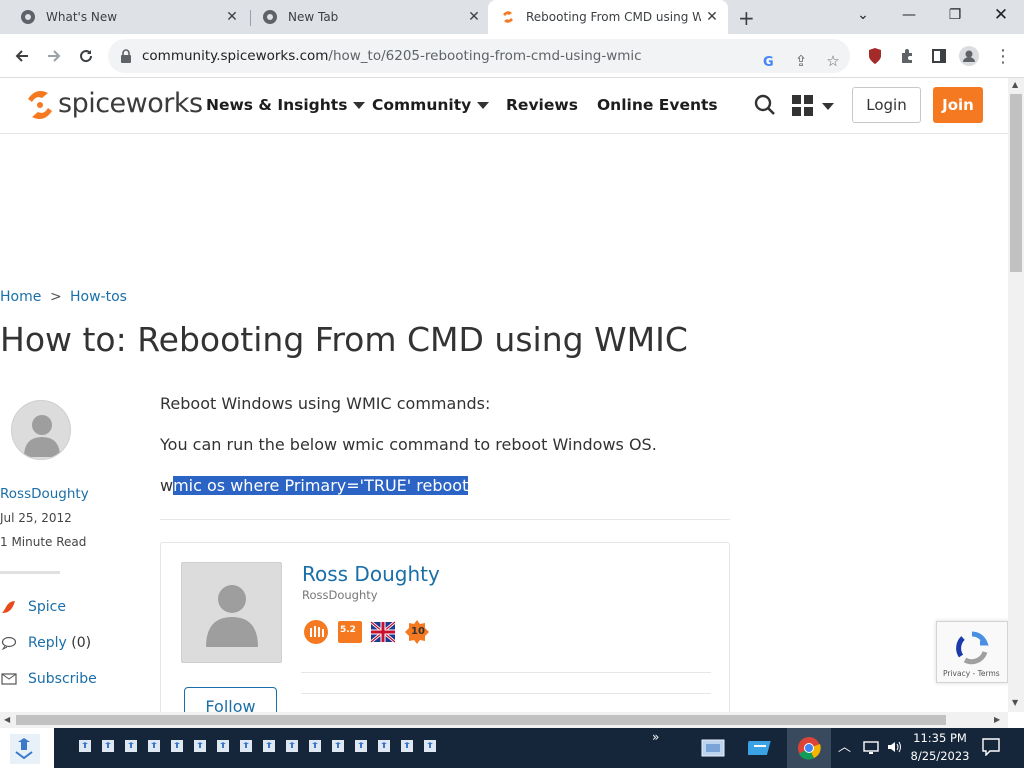 The height and width of the screenshot is (772, 1024). I want to click on extensions-puzzle-icon, so click(907, 56).